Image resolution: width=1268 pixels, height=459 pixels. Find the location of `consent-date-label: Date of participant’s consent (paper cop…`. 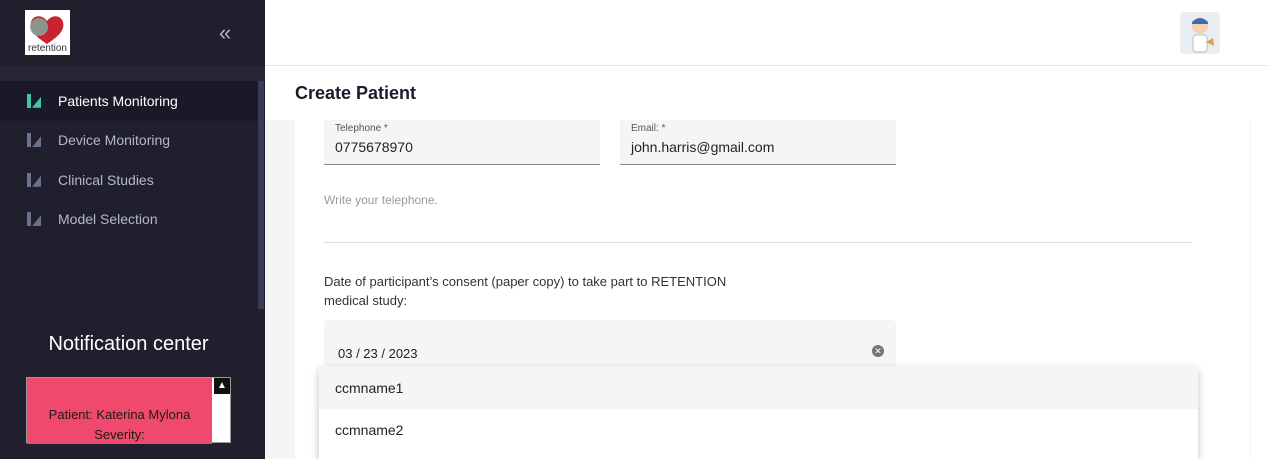

consent-date-label: Date of participant’s consent (paper cop… is located at coordinates (525, 291).